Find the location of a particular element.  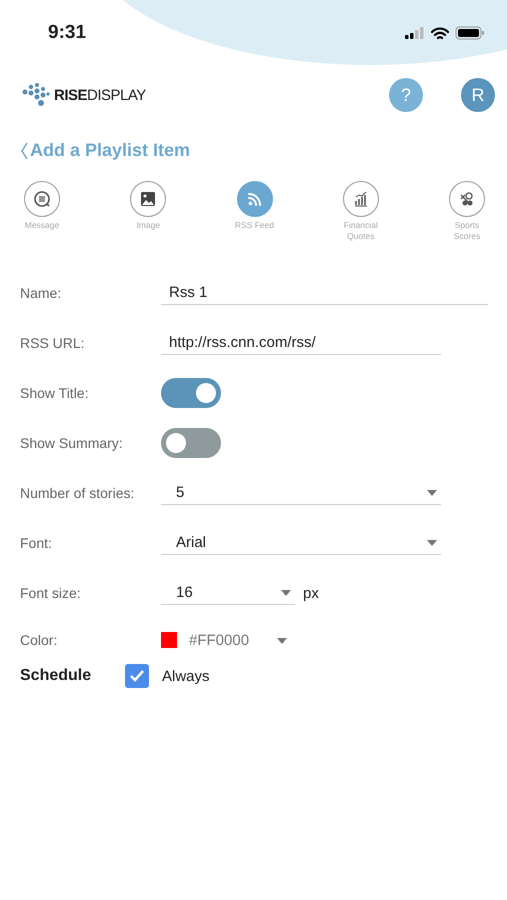

battery-icon is located at coordinates (470, 33).